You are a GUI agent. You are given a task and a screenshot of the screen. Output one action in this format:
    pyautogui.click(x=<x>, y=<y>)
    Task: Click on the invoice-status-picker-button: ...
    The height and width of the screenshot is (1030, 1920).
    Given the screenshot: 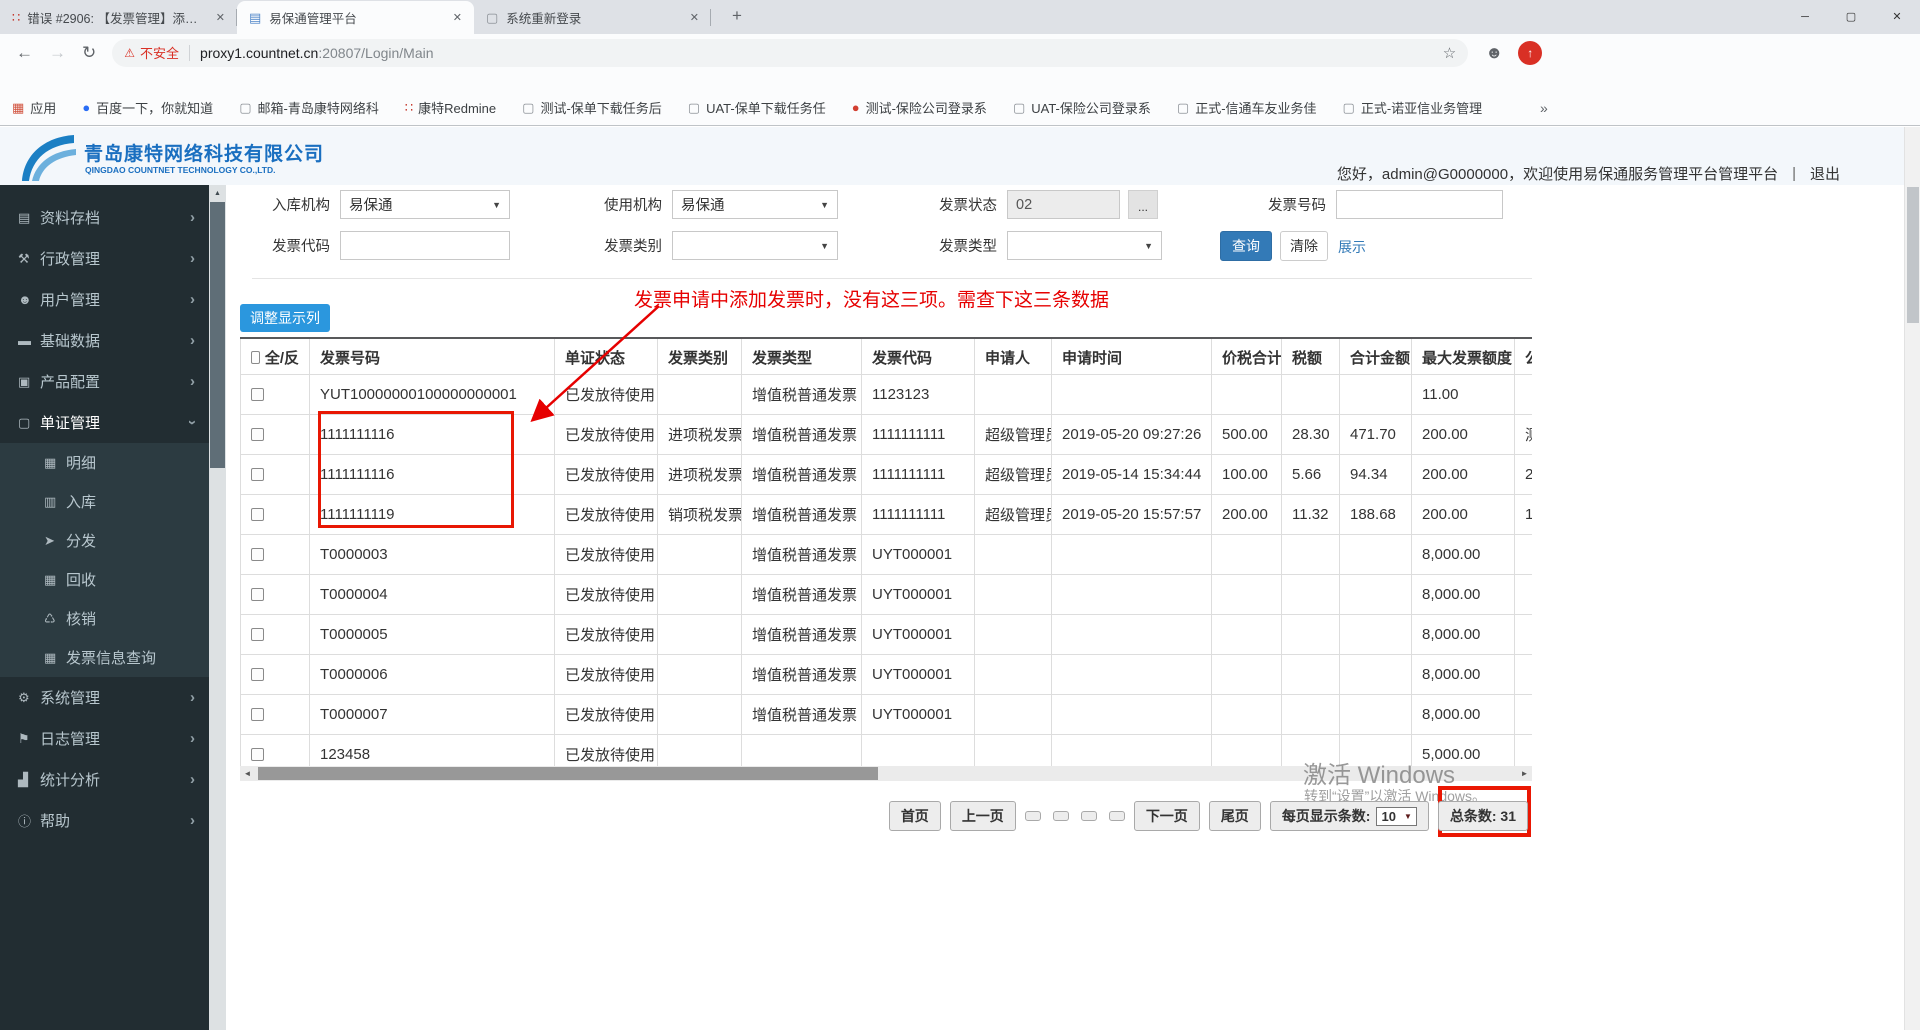 What is the action you would take?
    pyautogui.click(x=1143, y=204)
    